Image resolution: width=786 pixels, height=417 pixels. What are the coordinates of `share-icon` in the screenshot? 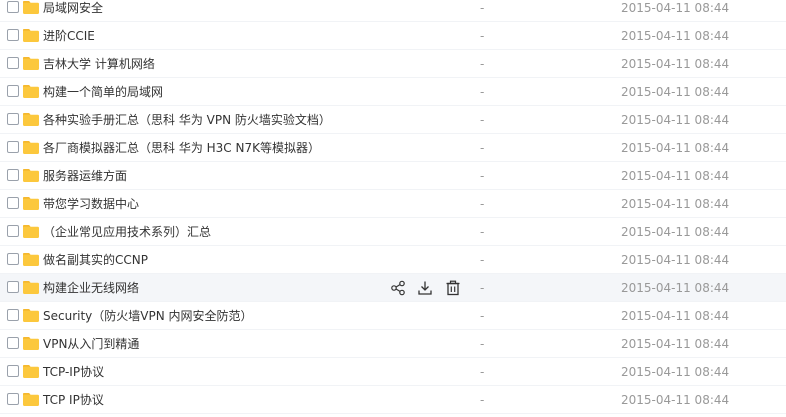 It's located at (398, 288).